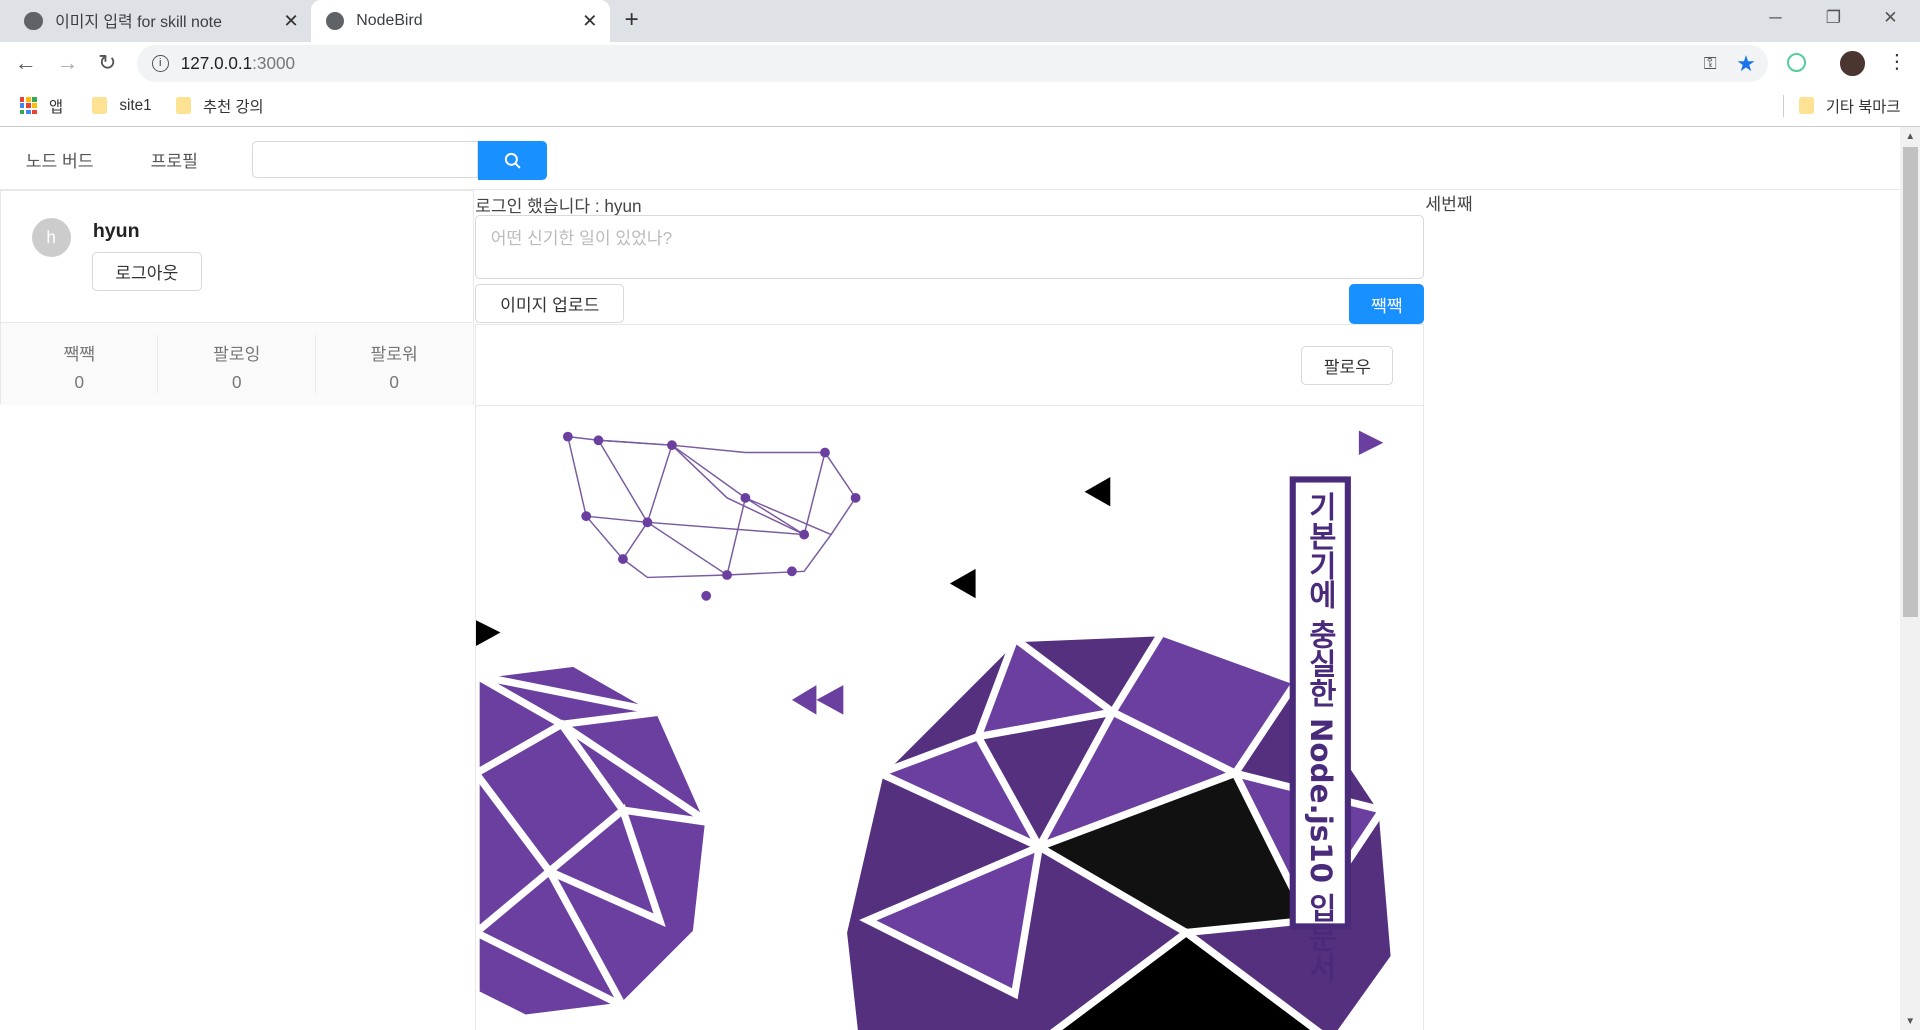 Image resolution: width=1920 pixels, height=1030 pixels. Describe the element at coordinates (1833, 17) in the screenshot. I see `restore-icon: ❐` at that location.